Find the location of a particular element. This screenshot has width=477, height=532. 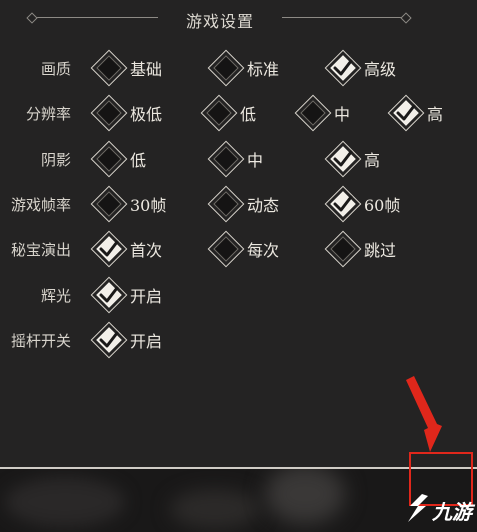

option-label: 首次 is located at coordinates (146, 250).